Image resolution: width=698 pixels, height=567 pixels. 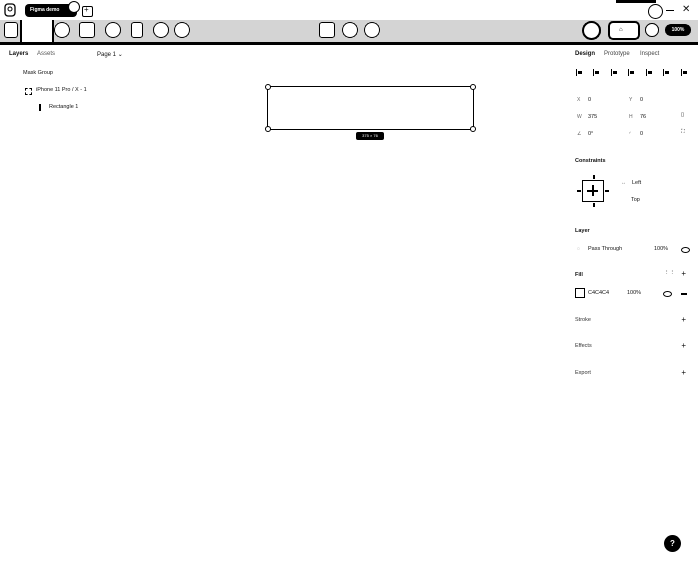 What do you see at coordinates (370, 136) in the screenshot?
I see `dimension-badge: 375 × 76` at bounding box center [370, 136].